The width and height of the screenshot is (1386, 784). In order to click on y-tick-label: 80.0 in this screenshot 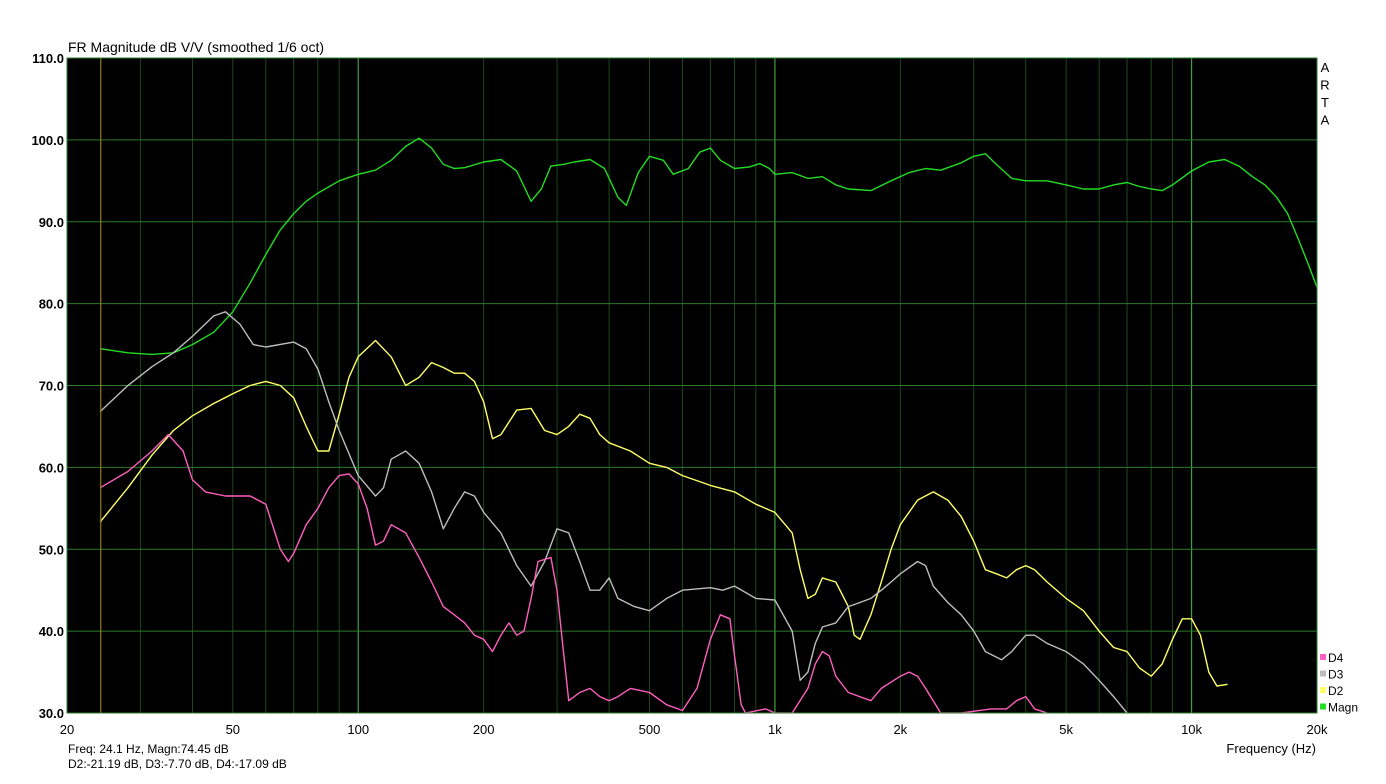, I will do `click(51, 304)`.